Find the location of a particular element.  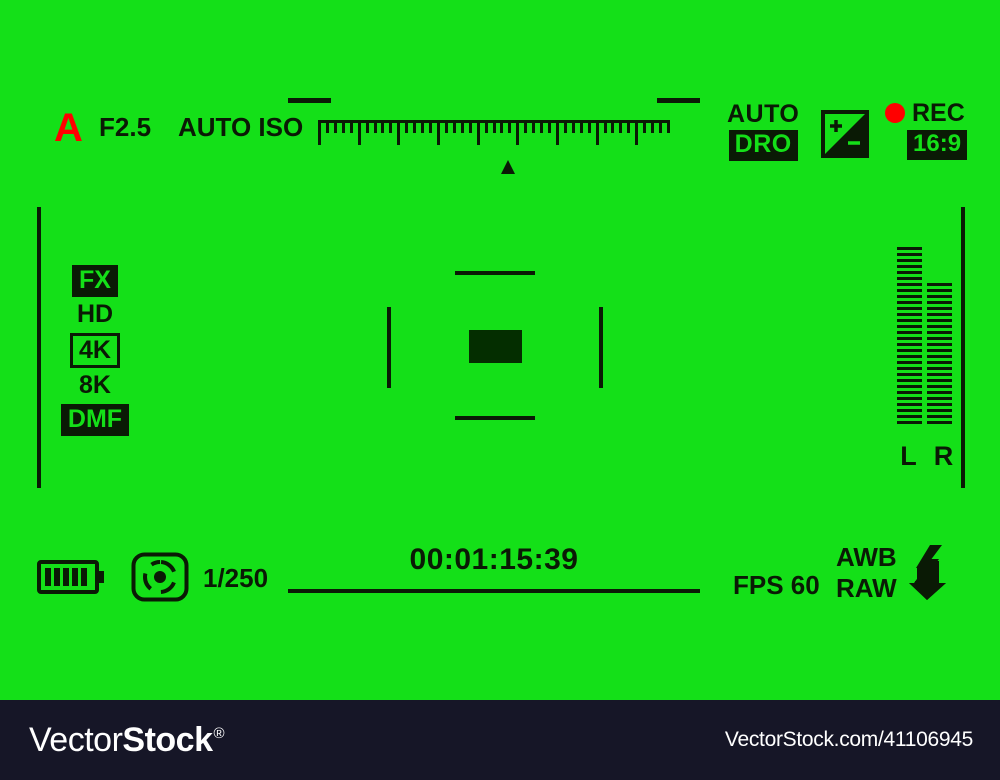

white-balance-group: AWB RAW is located at coordinates (866, 573).